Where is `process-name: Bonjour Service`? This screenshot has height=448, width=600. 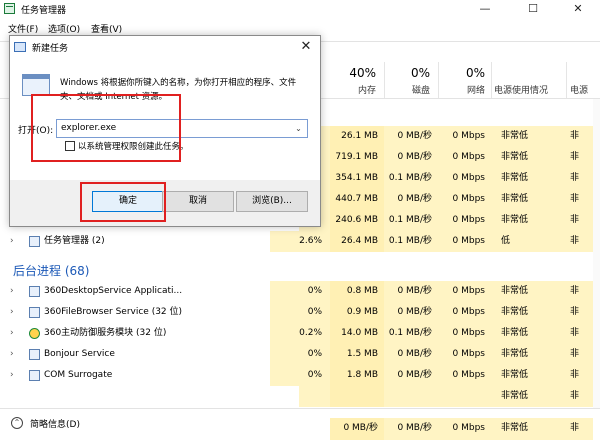 process-name: Bonjour Service is located at coordinates (79, 354).